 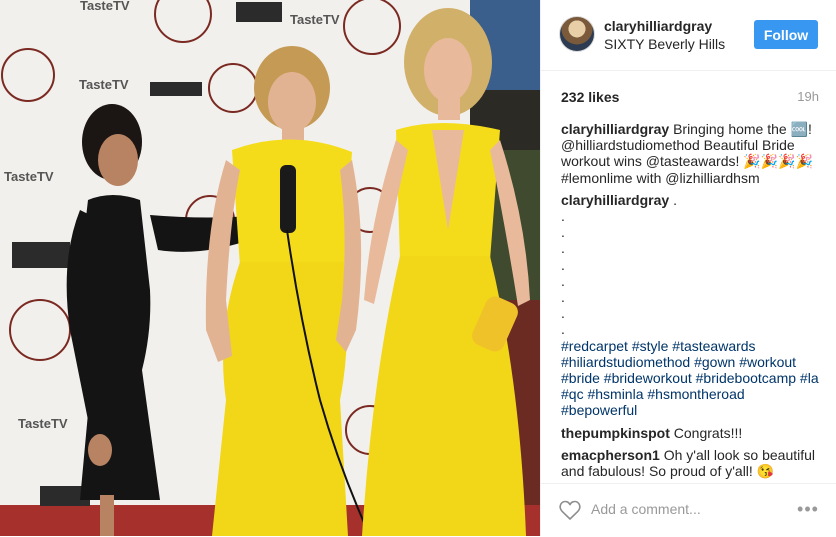 I want to click on comment-item: thepumpkinspot Congrats!!!, so click(x=690, y=433).